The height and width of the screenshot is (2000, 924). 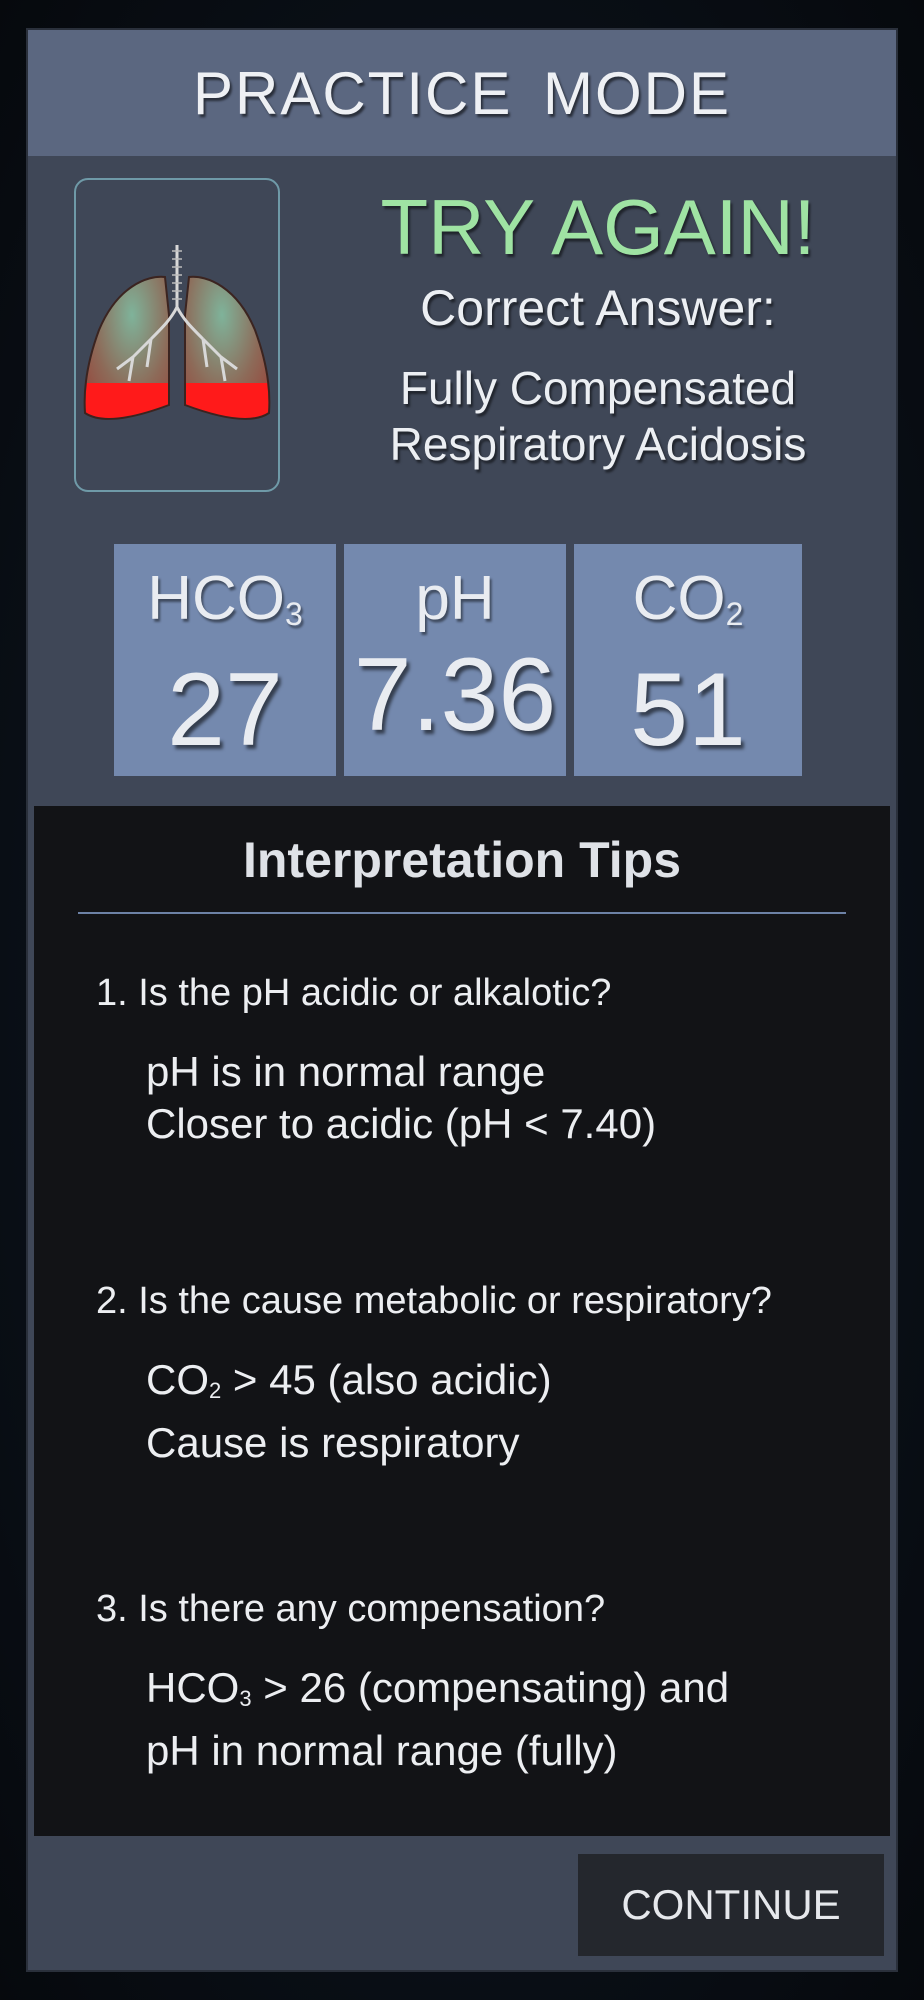 I want to click on hco3-card: HCO3 27, so click(x=225, y=660).